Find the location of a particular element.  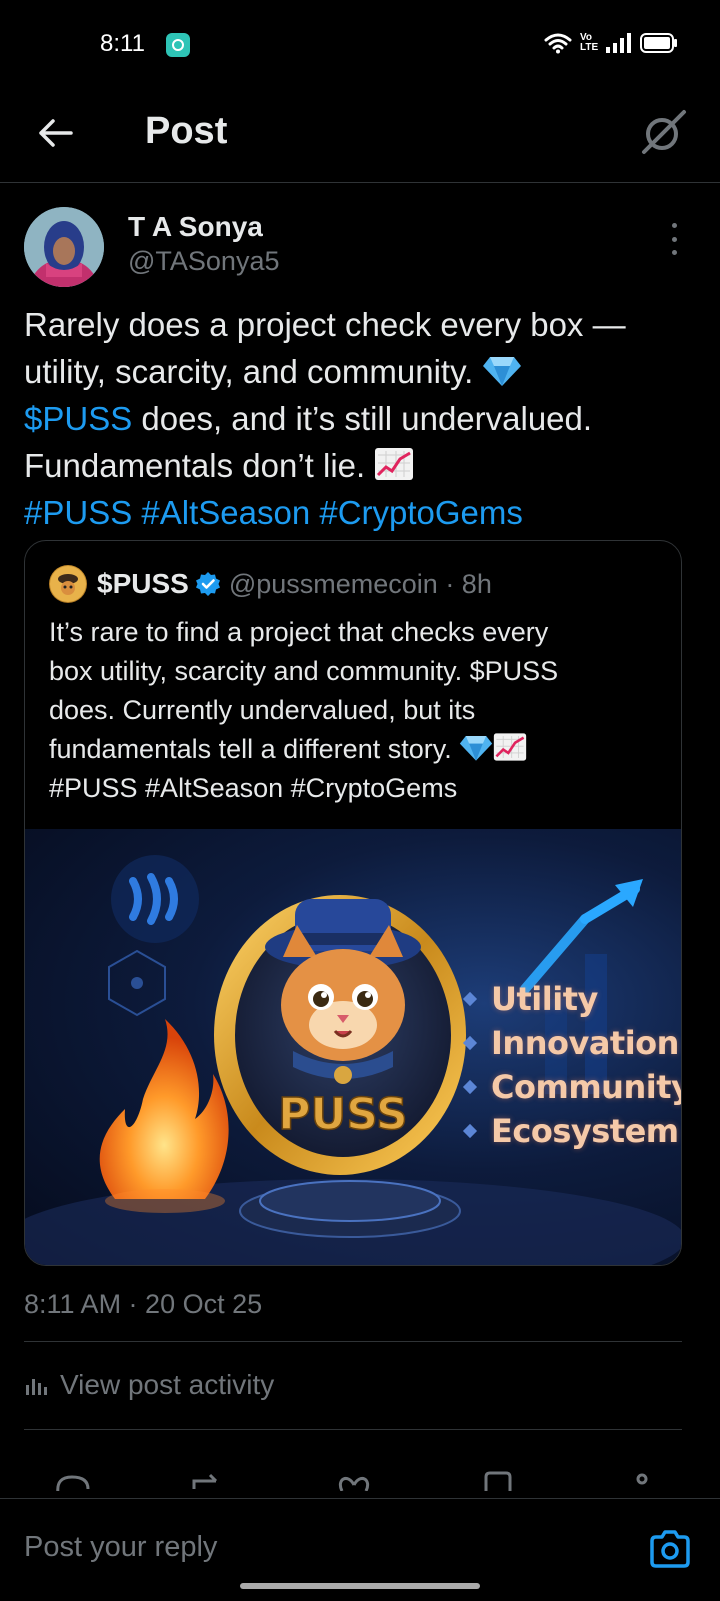

hashtags-link: #PUSS #AltSeason #CryptoGems is located at coordinates (360, 512).